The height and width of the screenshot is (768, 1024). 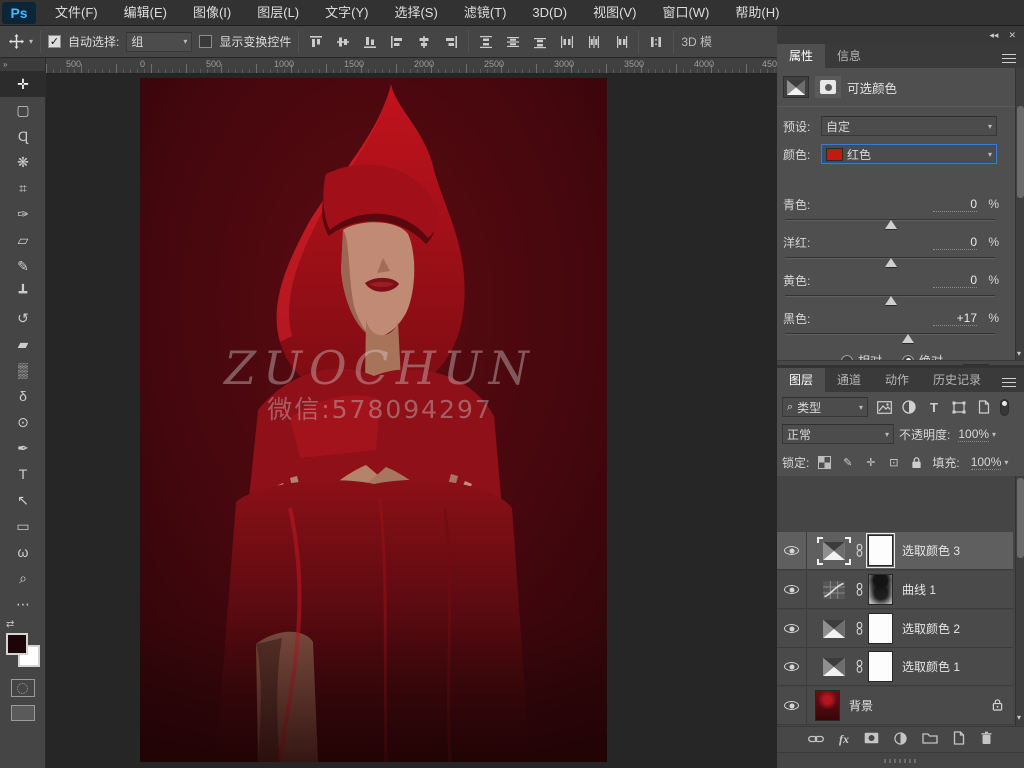 I want to click on align-horizontal-center-icon, so click(x=424, y=42).